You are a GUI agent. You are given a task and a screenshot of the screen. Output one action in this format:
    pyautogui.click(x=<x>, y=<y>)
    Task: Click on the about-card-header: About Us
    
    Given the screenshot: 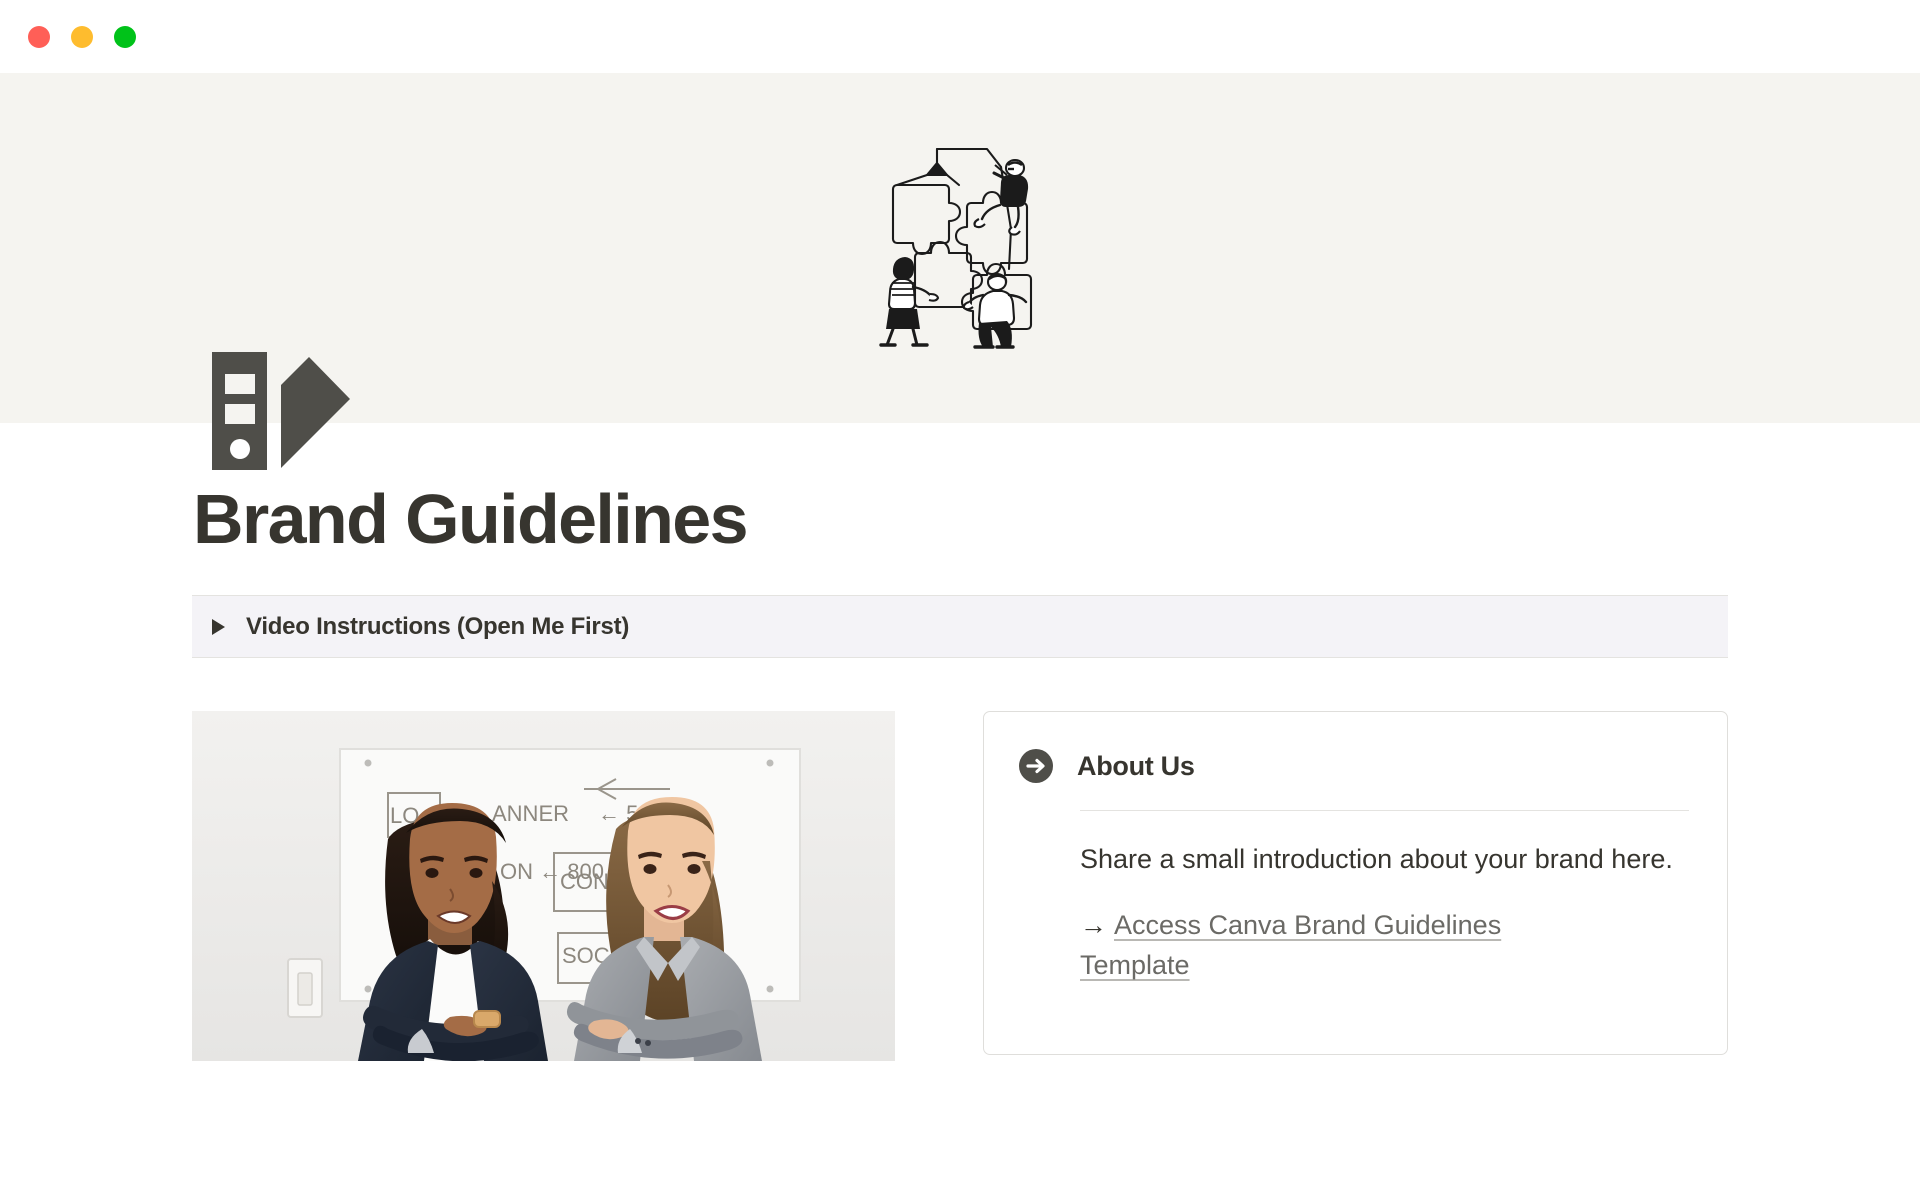 What is the action you would take?
    pyautogui.click(x=1353, y=779)
    